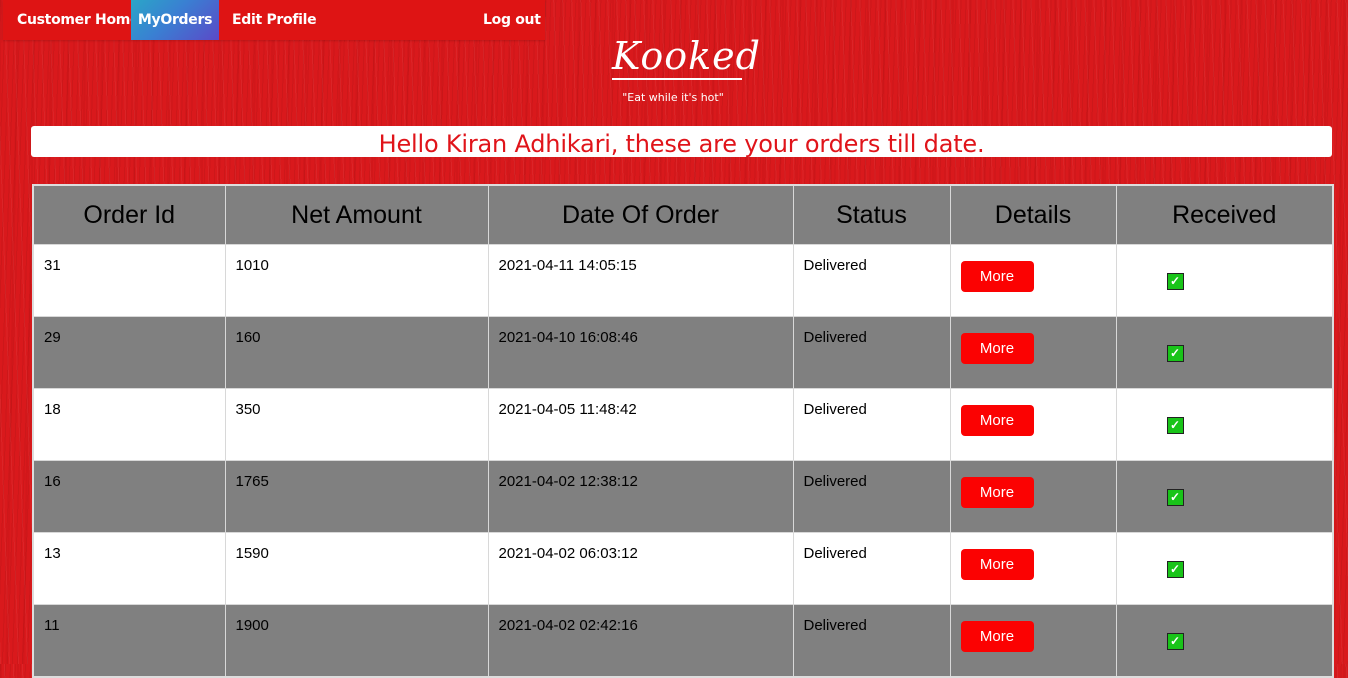  What do you see at coordinates (356, 640) in the screenshot?
I see `cell-net-amount: 1900` at bounding box center [356, 640].